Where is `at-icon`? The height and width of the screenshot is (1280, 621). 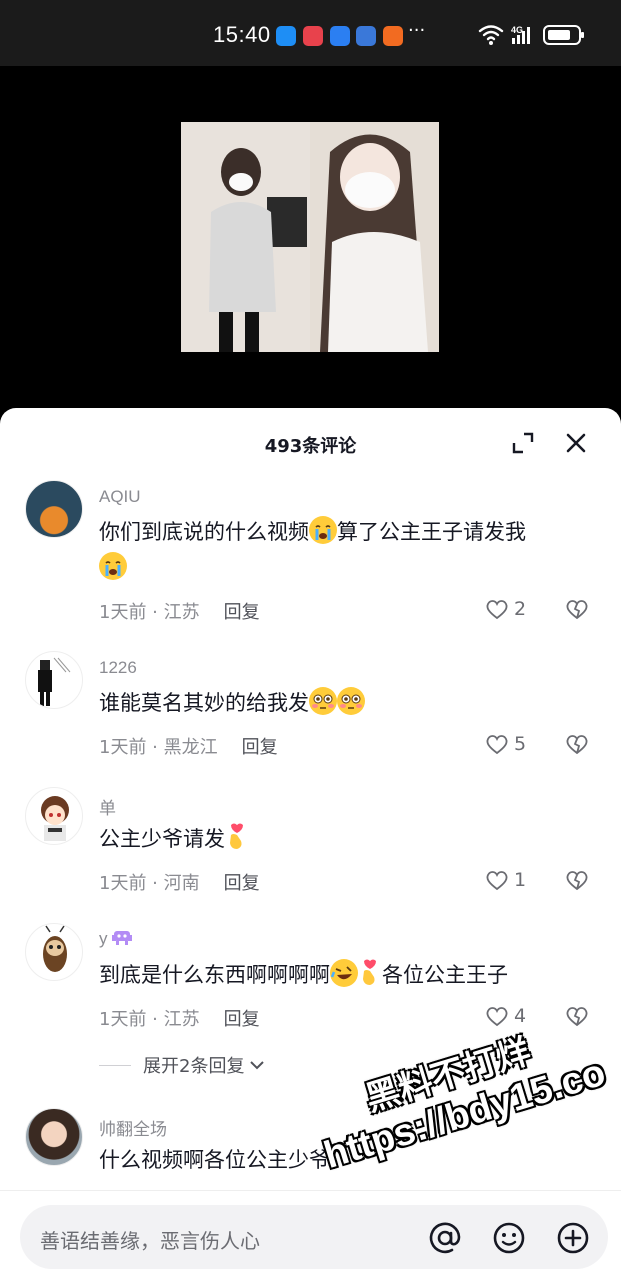 at-icon is located at coordinates (445, 1238).